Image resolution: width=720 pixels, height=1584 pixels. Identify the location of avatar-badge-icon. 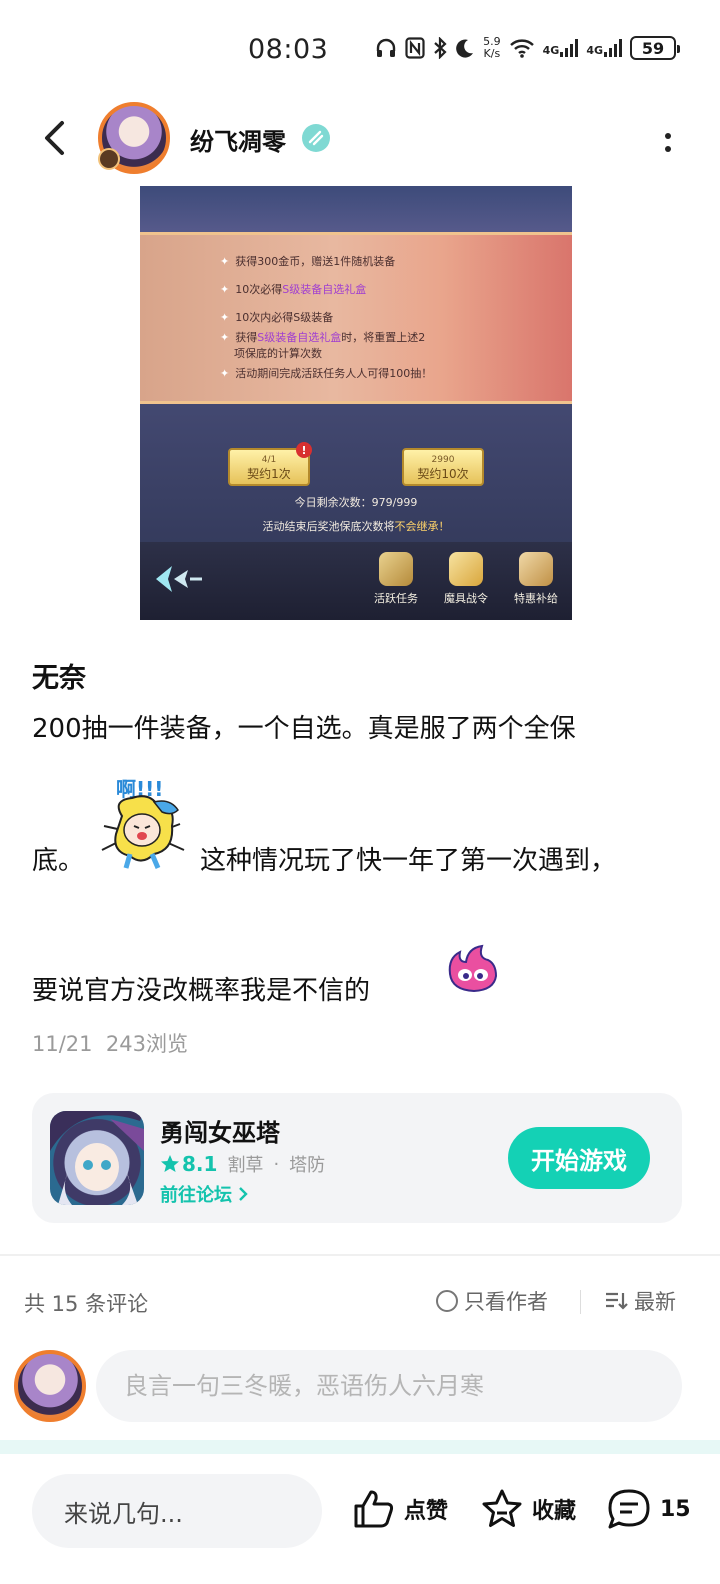
(109, 159).